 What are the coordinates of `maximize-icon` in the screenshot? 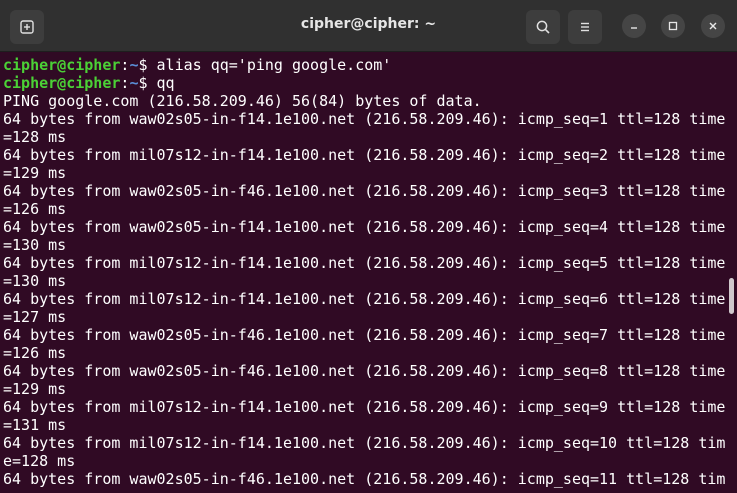 It's located at (673, 26).